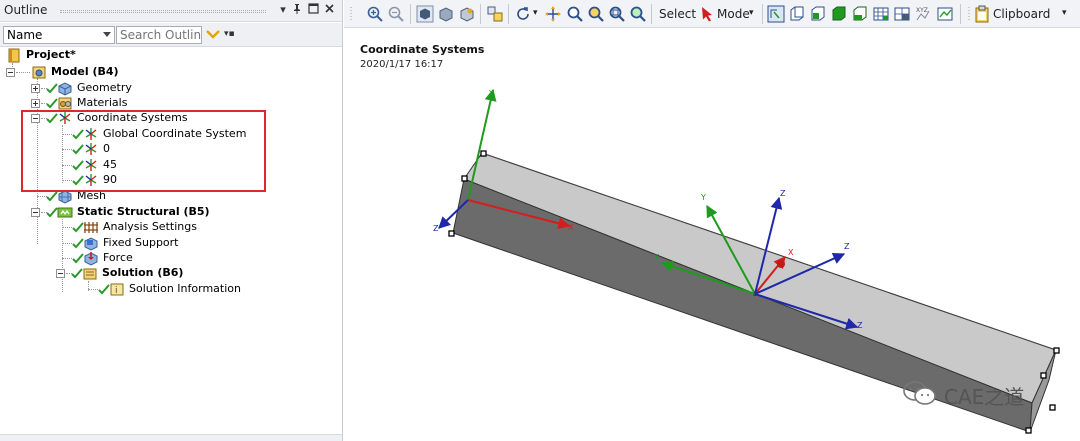 Image resolution: width=1080 pixels, height=441 pixels. What do you see at coordinates (919, 393) in the screenshot?
I see `wechat-icon` at bounding box center [919, 393].